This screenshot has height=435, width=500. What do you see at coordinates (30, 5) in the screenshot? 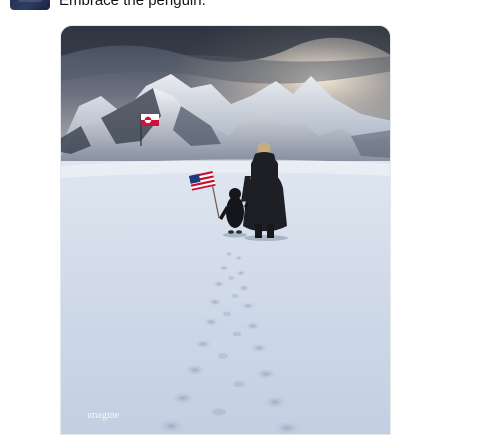
I see `avatar` at bounding box center [30, 5].